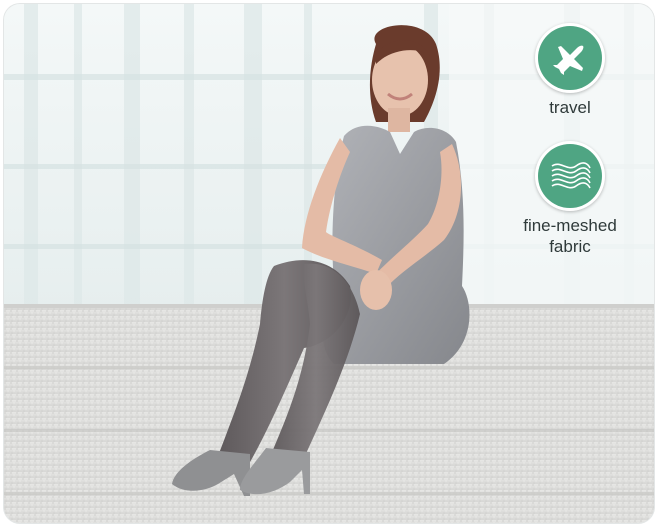  I want to click on airplane-icon, so click(570, 58).